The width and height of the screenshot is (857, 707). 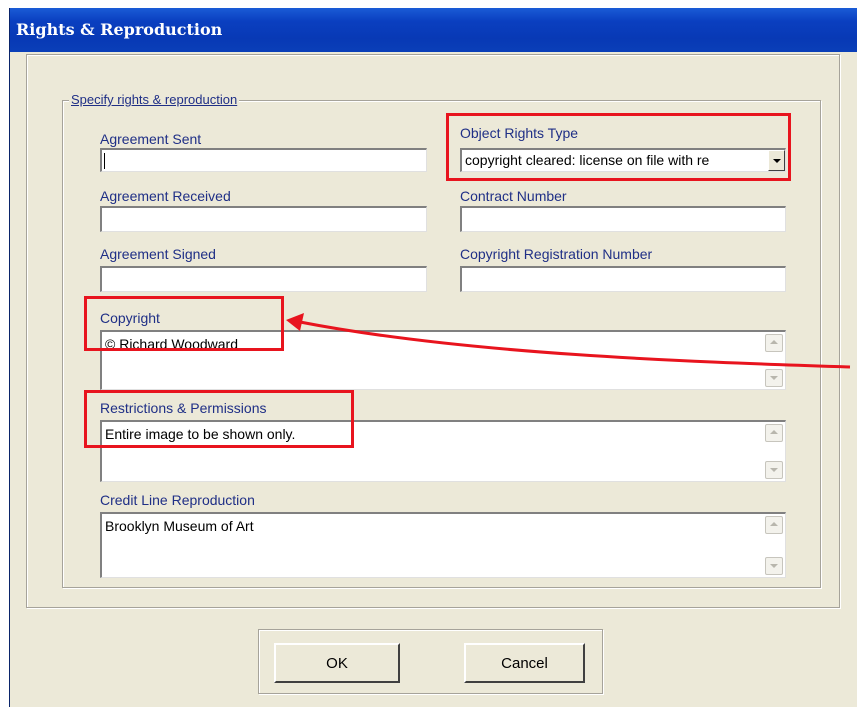 What do you see at coordinates (524, 663) in the screenshot?
I see `cancel-button: Cancel` at bounding box center [524, 663].